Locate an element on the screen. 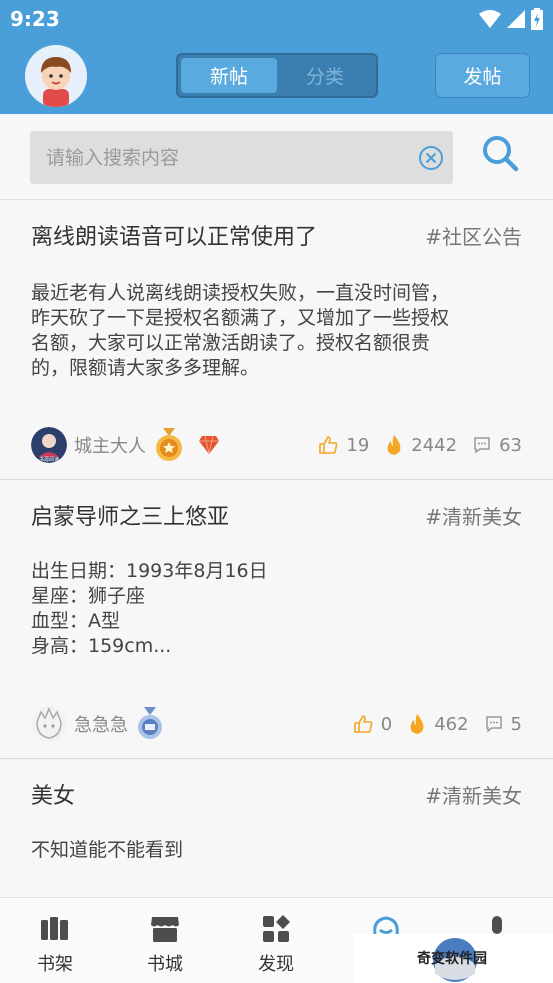 Image resolution: width=553 pixels, height=983 pixels. wifi-icon is located at coordinates (490, 19).